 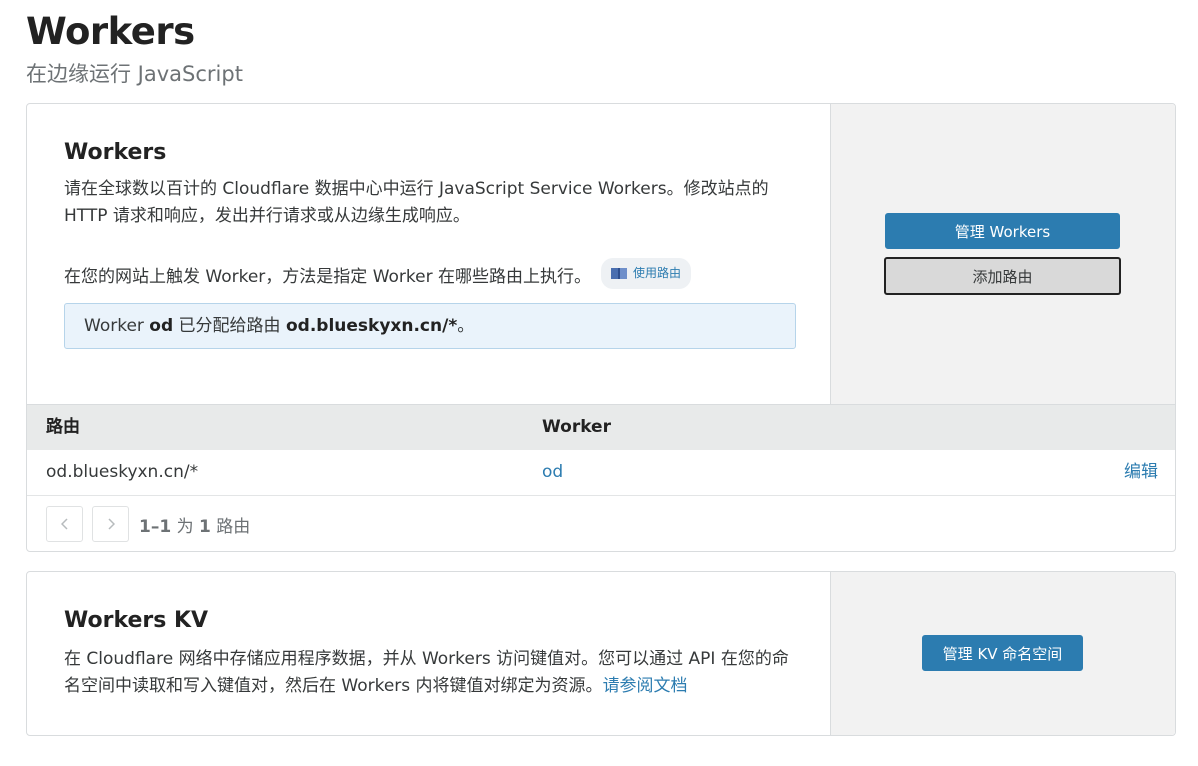 I want to click on pagination-range: 1–1, so click(x=155, y=526).